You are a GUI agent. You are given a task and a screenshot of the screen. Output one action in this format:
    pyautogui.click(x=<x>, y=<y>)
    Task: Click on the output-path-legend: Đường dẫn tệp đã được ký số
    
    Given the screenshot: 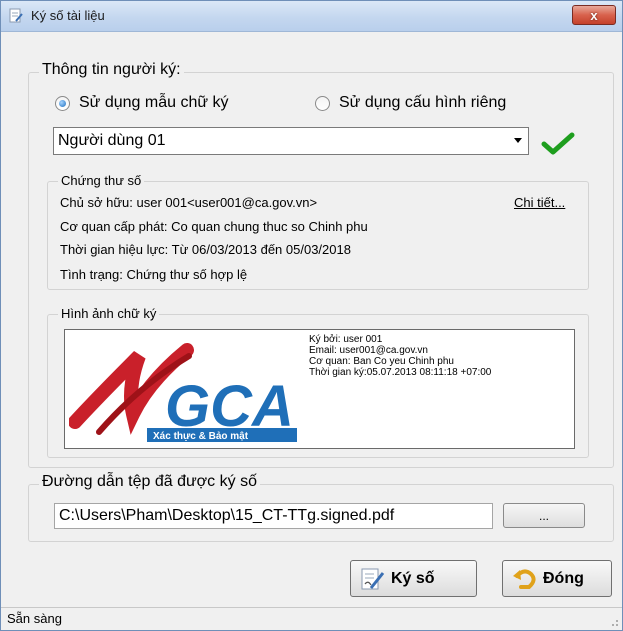 What is the action you would take?
    pyautogui.click(x=149, y=482)
    